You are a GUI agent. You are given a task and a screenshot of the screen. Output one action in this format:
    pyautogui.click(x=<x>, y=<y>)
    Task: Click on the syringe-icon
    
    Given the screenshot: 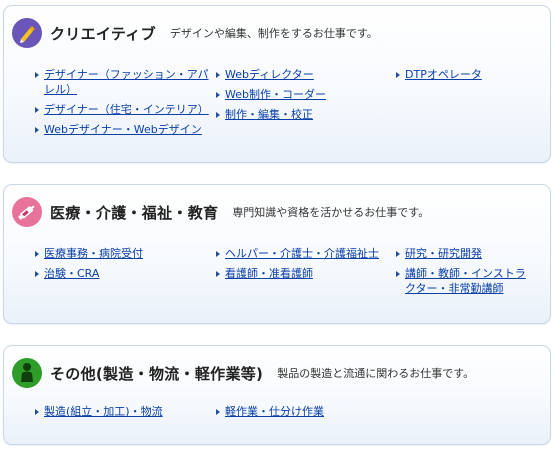 What is the action you would take?
    pyautogui.click(x=27, y=212)
    